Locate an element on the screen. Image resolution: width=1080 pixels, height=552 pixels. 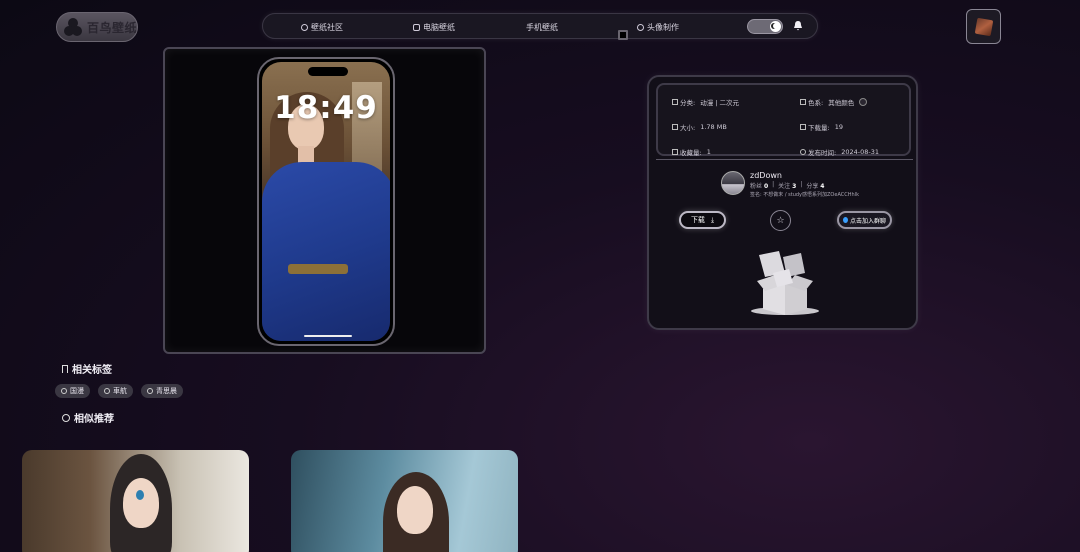
clock-icon is located at coordinates (803, 152).